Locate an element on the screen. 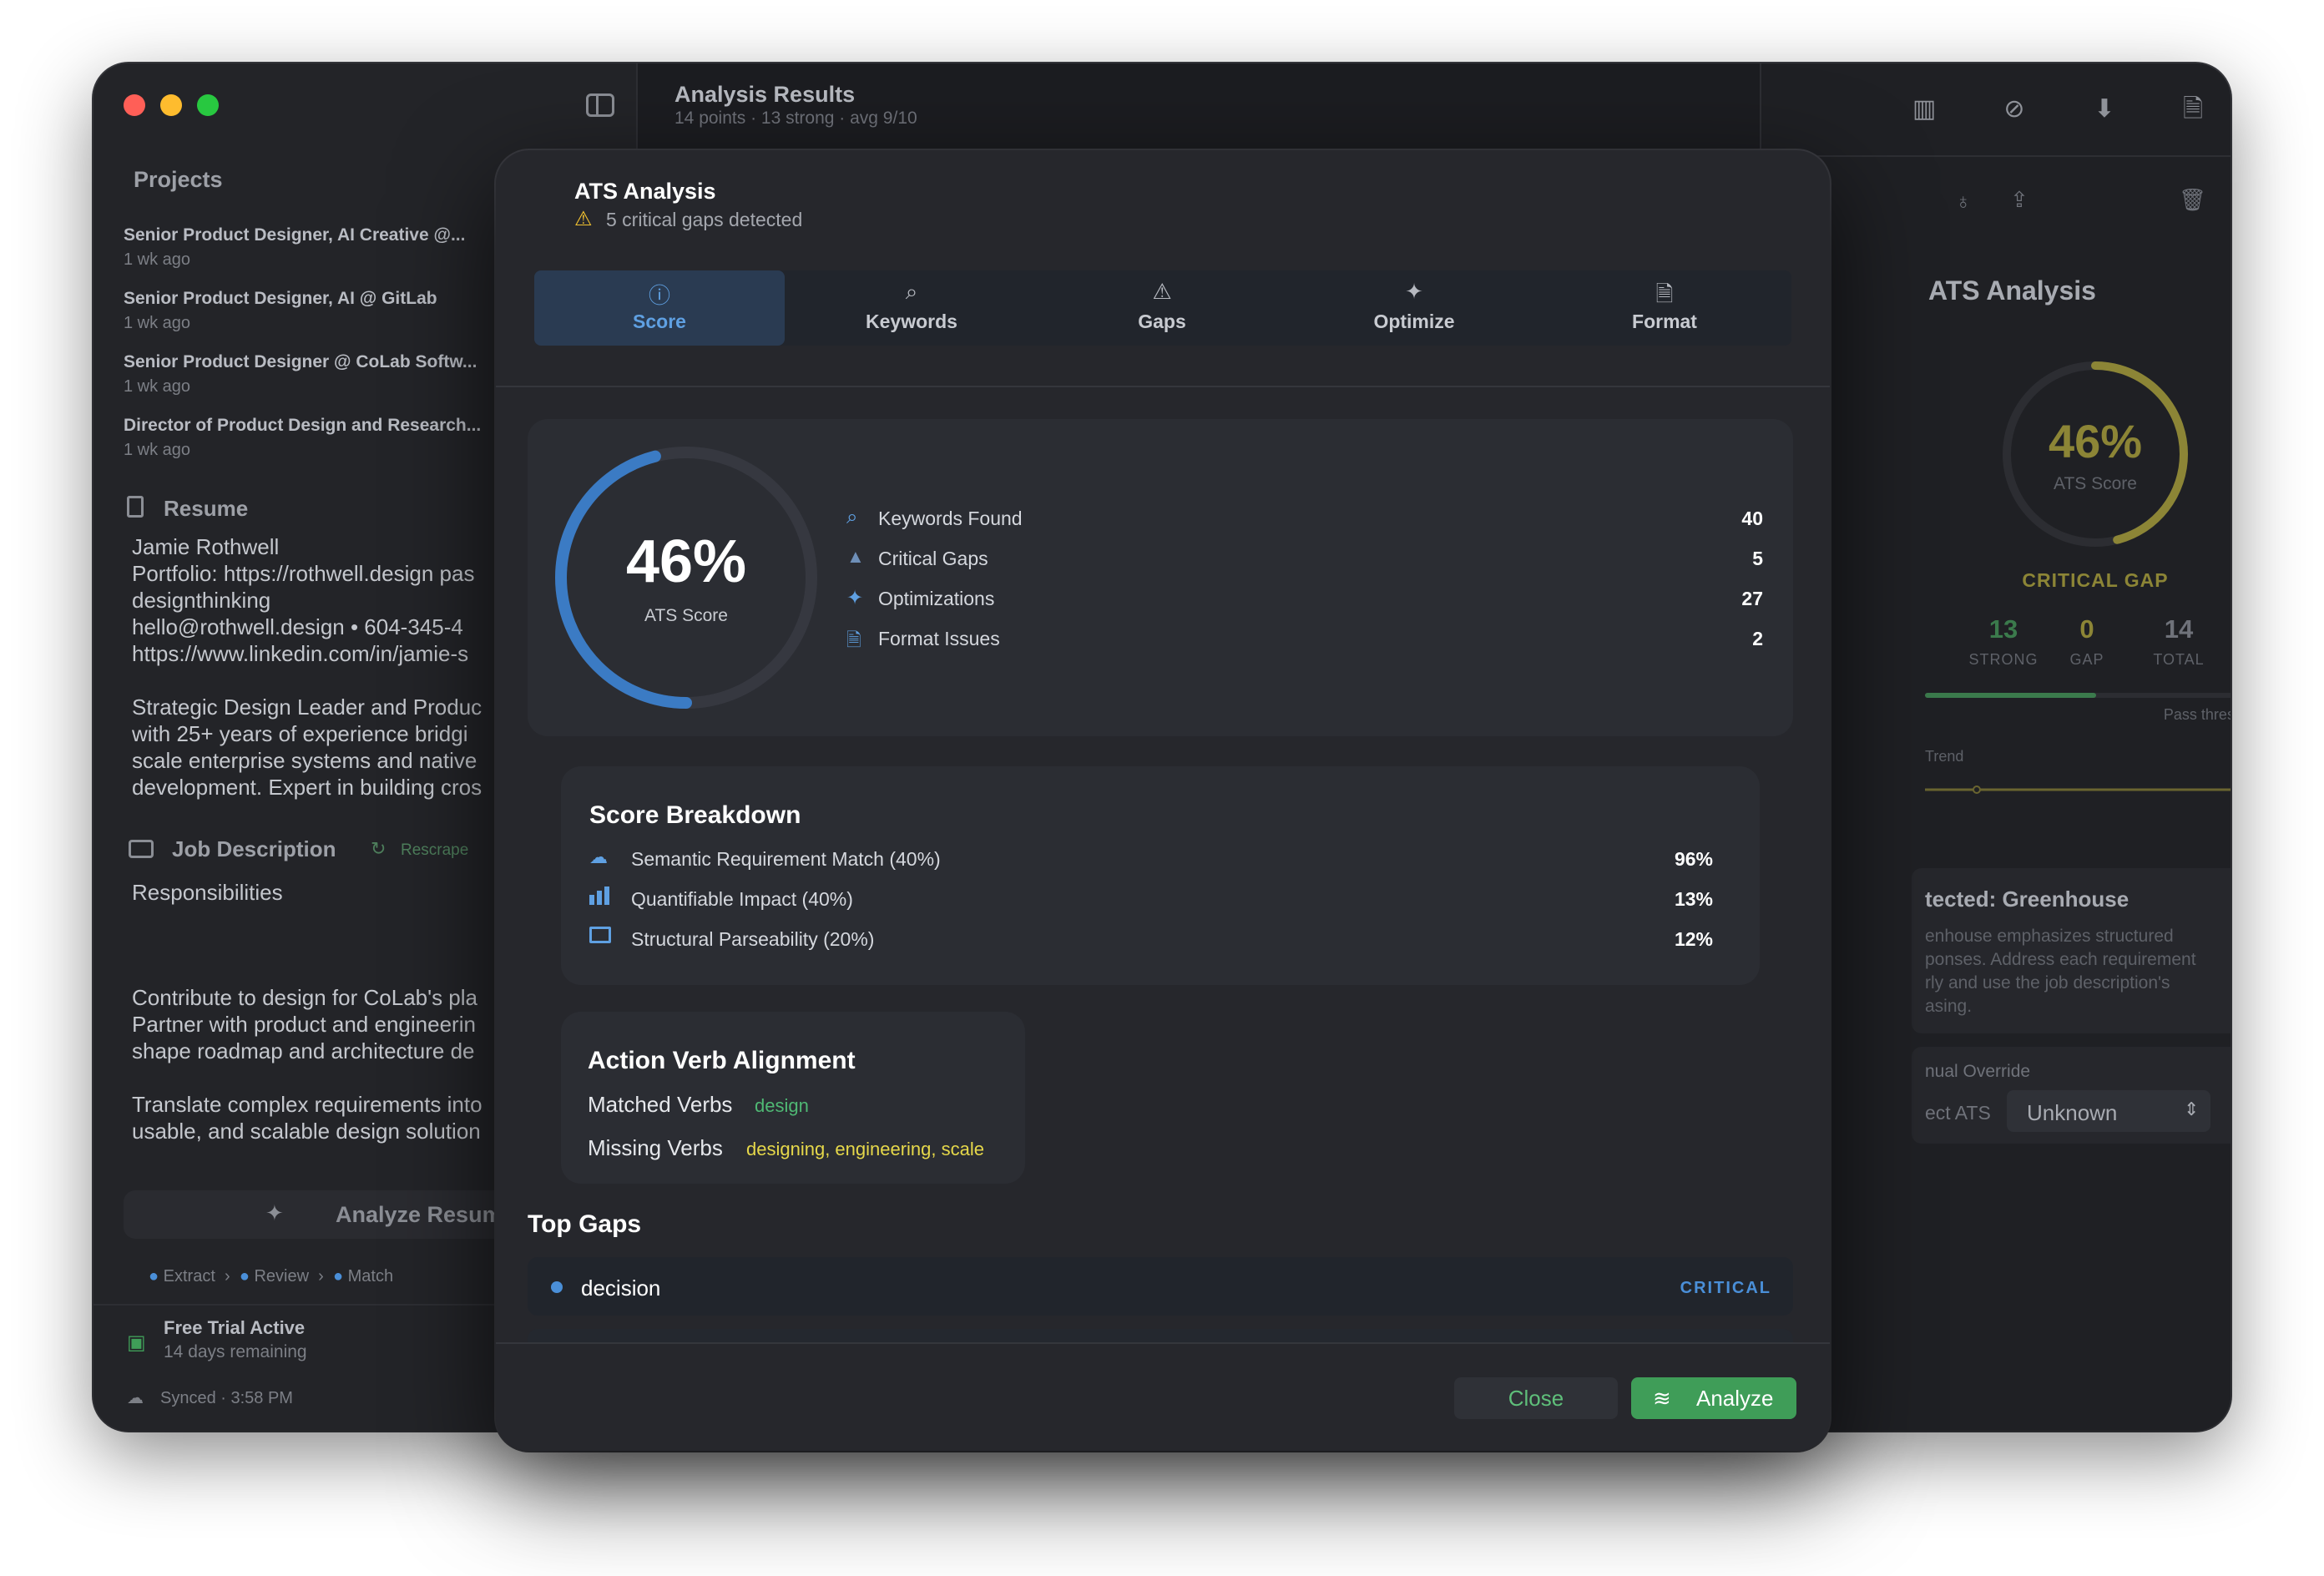 This screenshot has height=1576, width=2324. stat-format-issues-value: 2 is located at coordinates (1757, 638).